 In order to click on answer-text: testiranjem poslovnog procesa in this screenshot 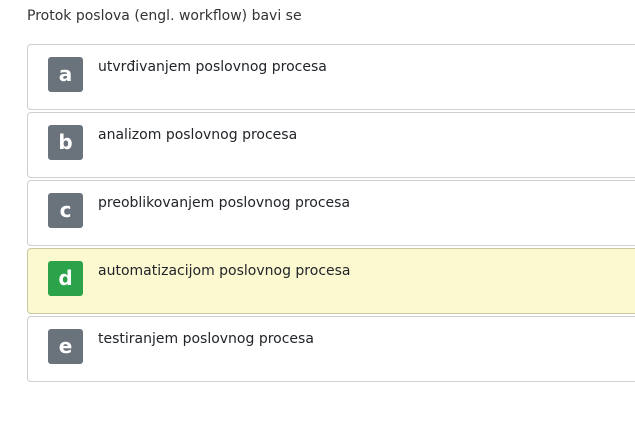, I will do `click(206, 339)`.